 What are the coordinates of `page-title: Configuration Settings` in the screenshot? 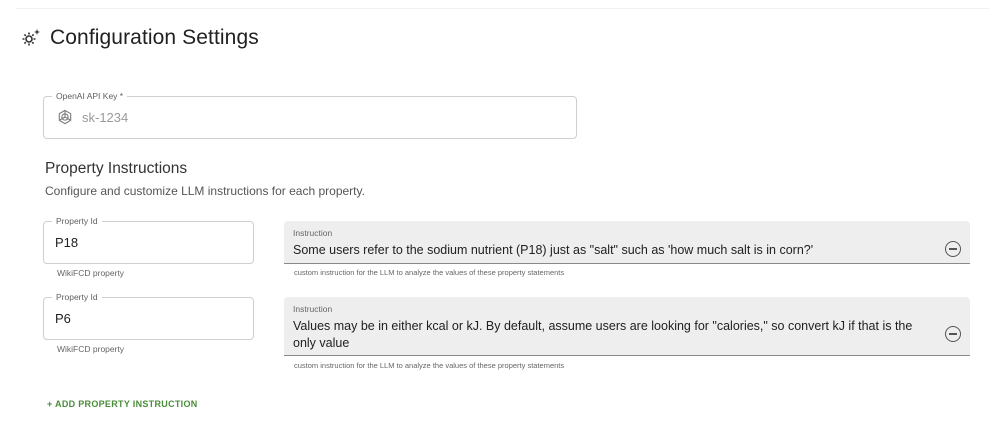 It's located at (154, 37).